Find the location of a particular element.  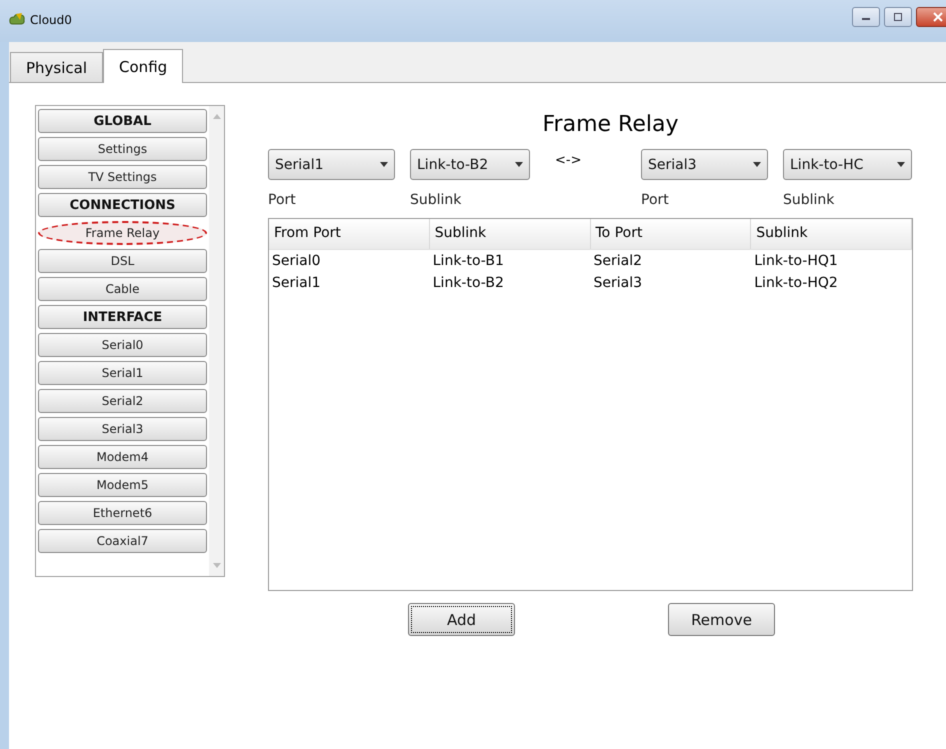

sidebar-item: Serial0 is located at coordinates (122, 345).